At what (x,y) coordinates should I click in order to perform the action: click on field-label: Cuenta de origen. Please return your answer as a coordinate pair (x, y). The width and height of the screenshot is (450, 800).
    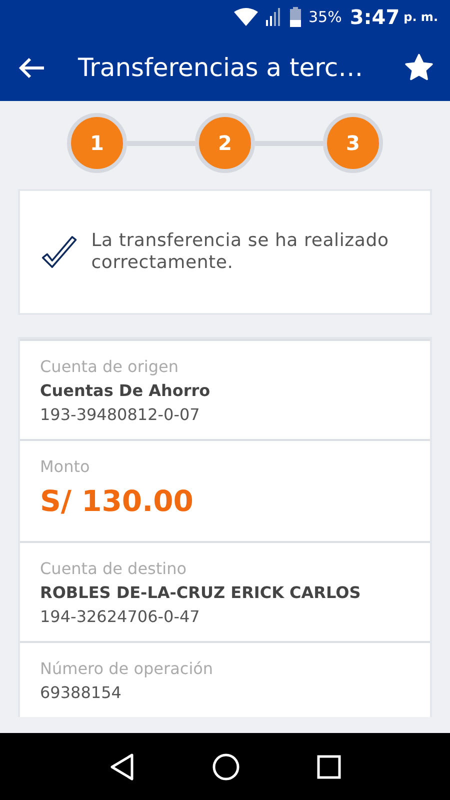
    Looking at the image, I should click on (110, 367).